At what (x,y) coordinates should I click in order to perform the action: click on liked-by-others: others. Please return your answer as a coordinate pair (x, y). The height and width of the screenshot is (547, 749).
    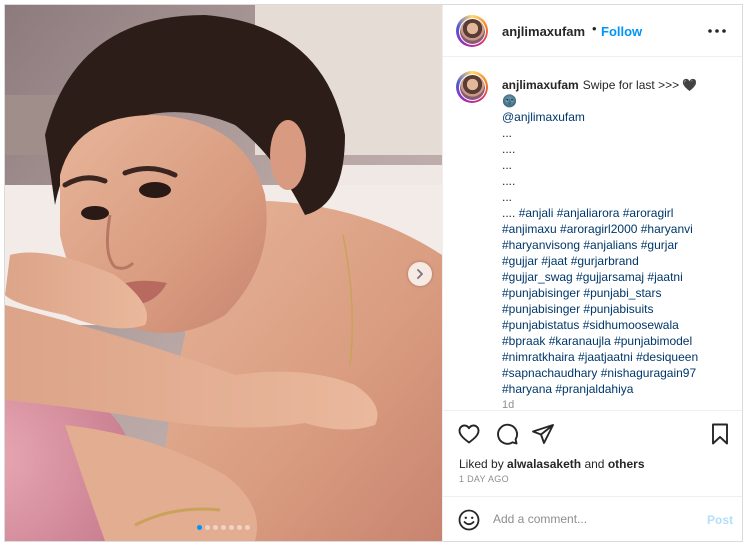
    Looking at the image, I should click on (626, 464).